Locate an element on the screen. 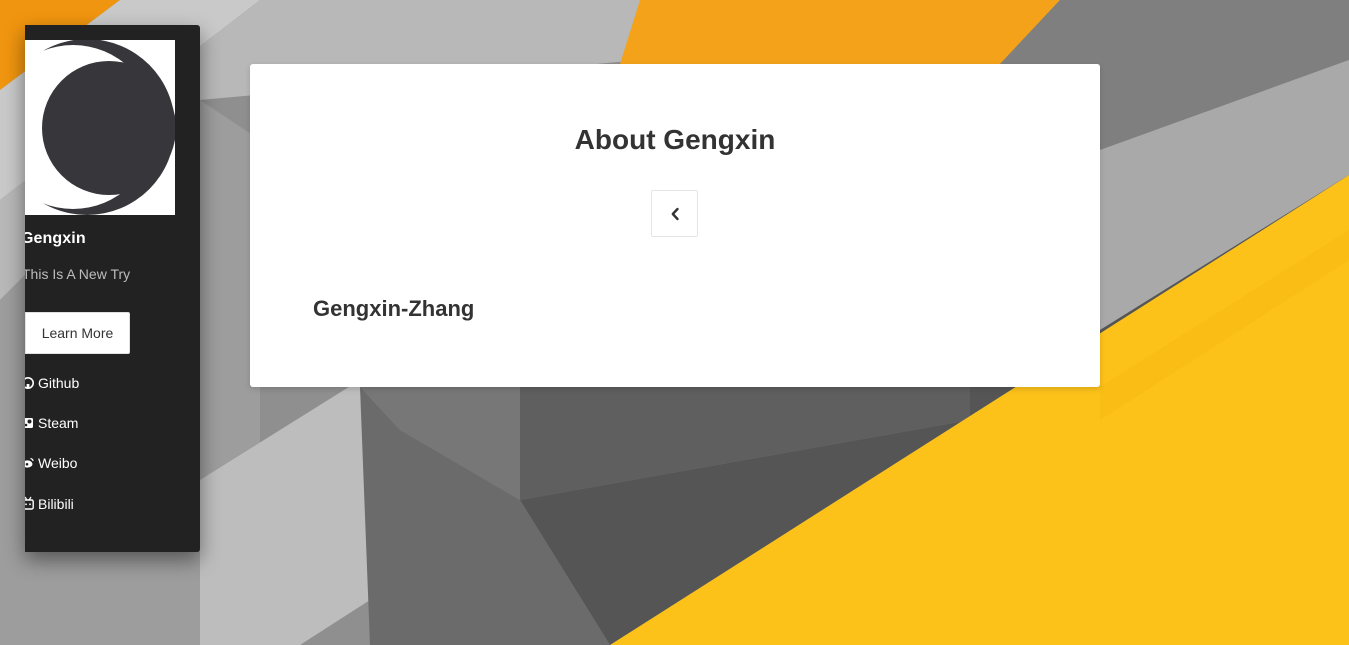  steam-link: Steam is located at coordinates (51, 423).